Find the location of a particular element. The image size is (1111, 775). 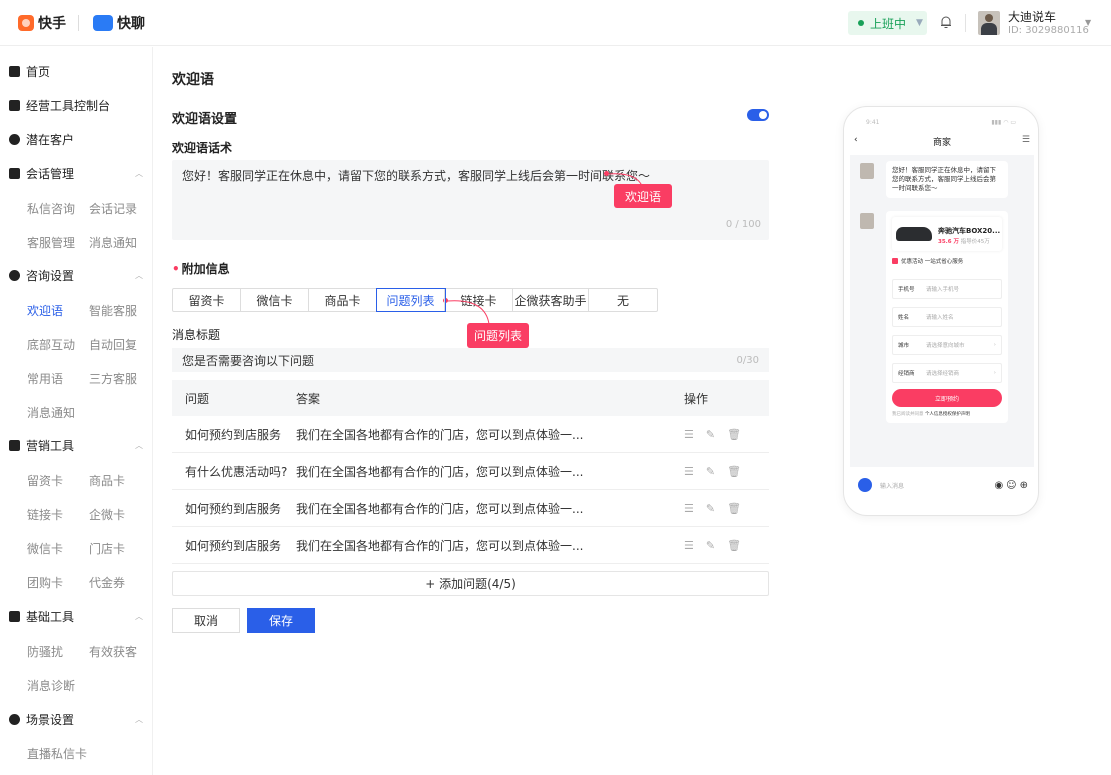

field-label: 经销商 is located at coordinates (906, 374).